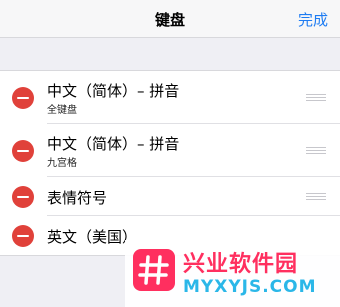  I want to click on watermark-url: MYXYJS.COM, so click(250, 287).